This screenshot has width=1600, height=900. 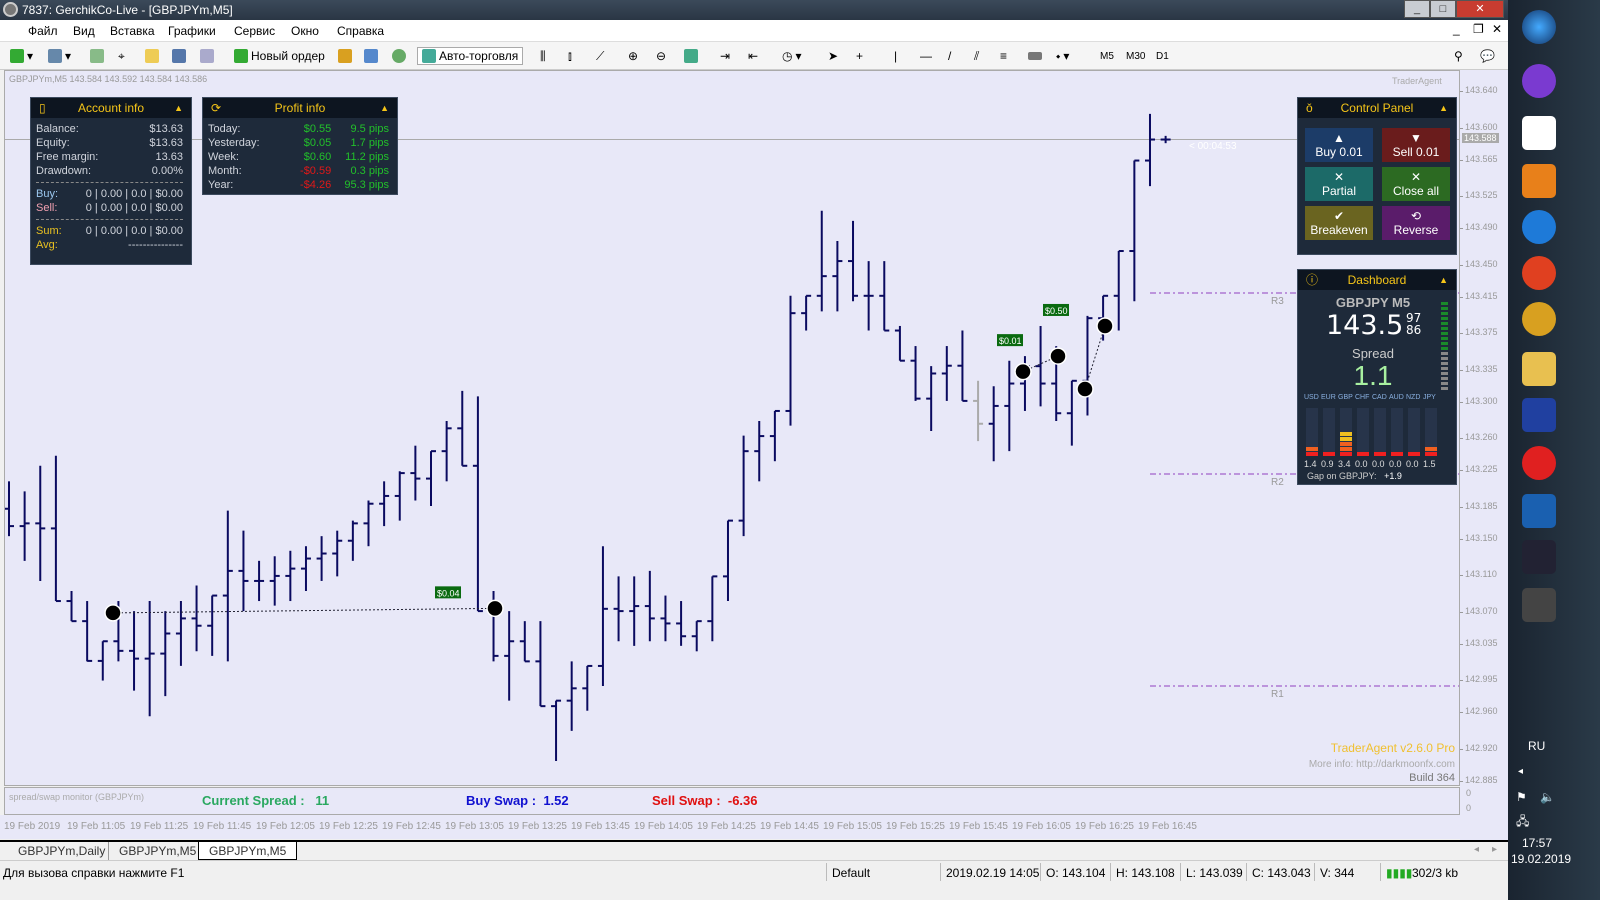 I want to click on timeframe-m30: M30, so click(x=1135, y=56).